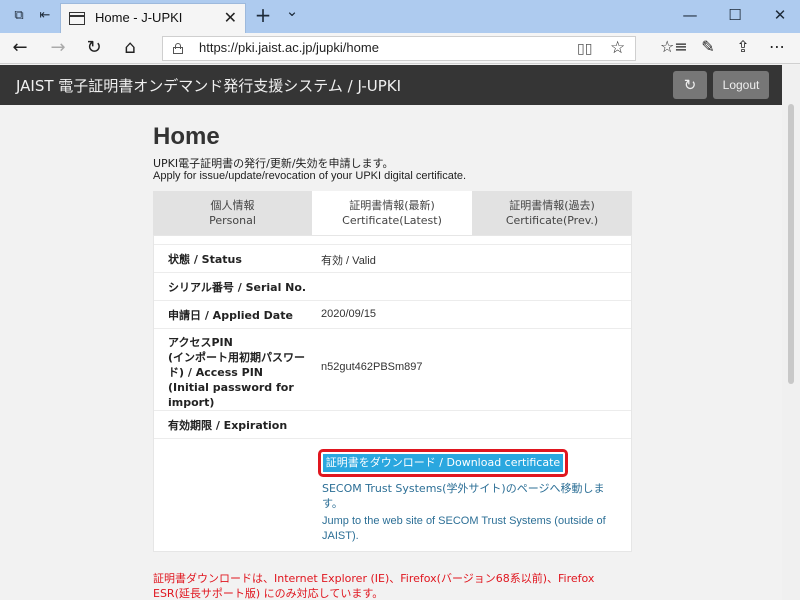 The image size is (800, 600). What do you see at coordinates (690, 15) in the screenshot?
I see `minimize-icon: —` at bounding box center [690, 15].